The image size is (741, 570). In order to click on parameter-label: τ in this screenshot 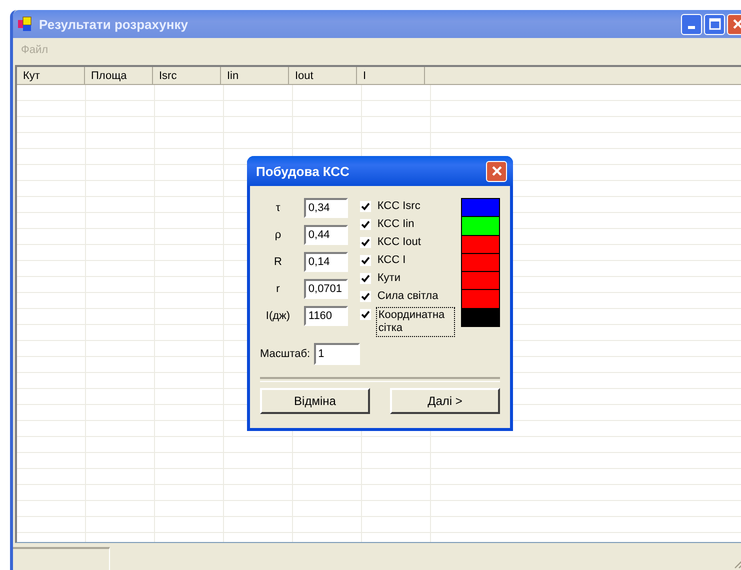, I will do `click(278, 208)`.